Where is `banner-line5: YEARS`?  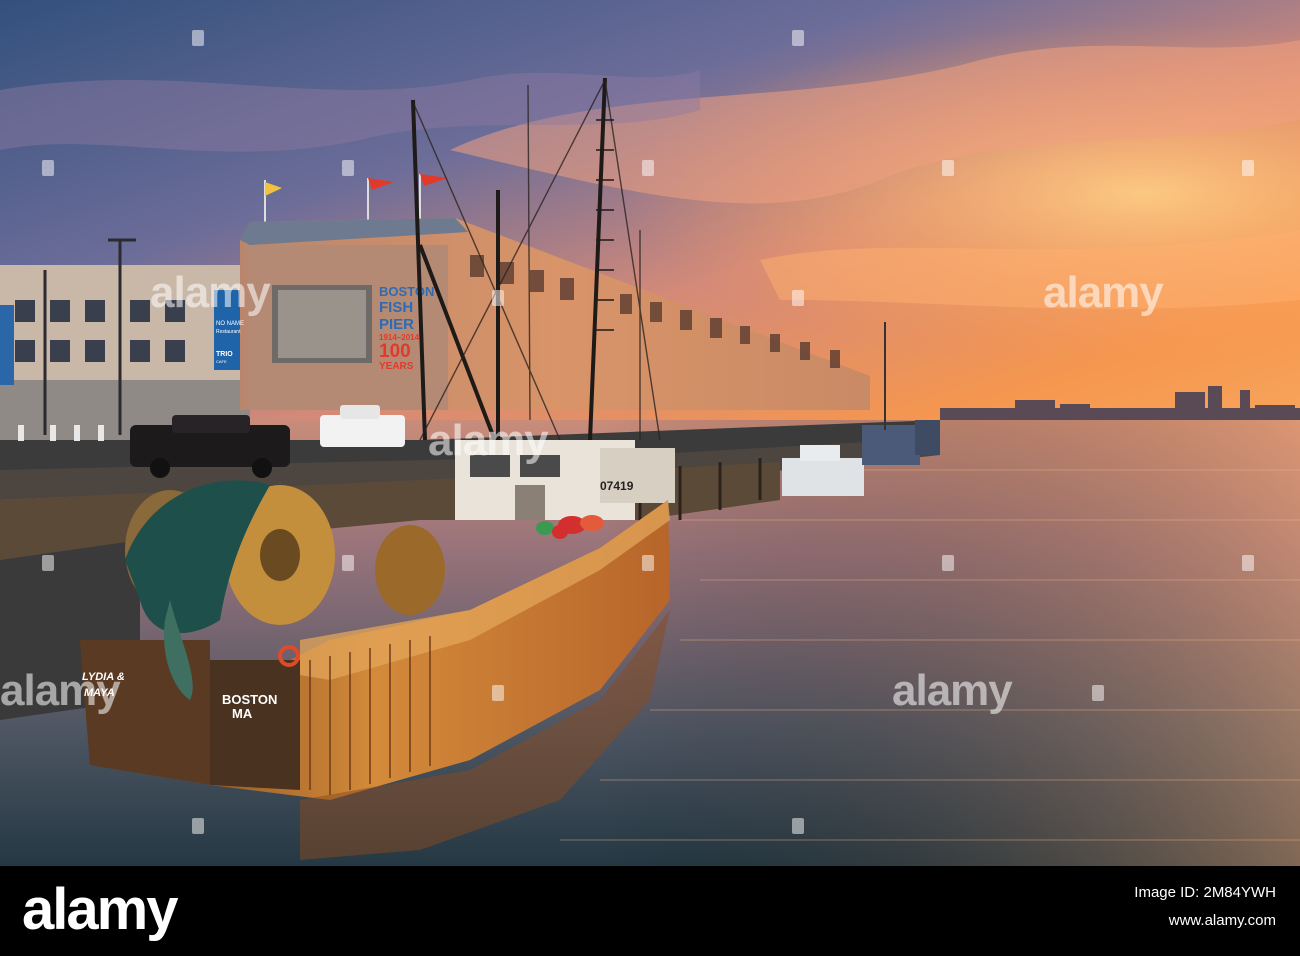
banner-line5: YEARS is located at coordinates (396, 366).